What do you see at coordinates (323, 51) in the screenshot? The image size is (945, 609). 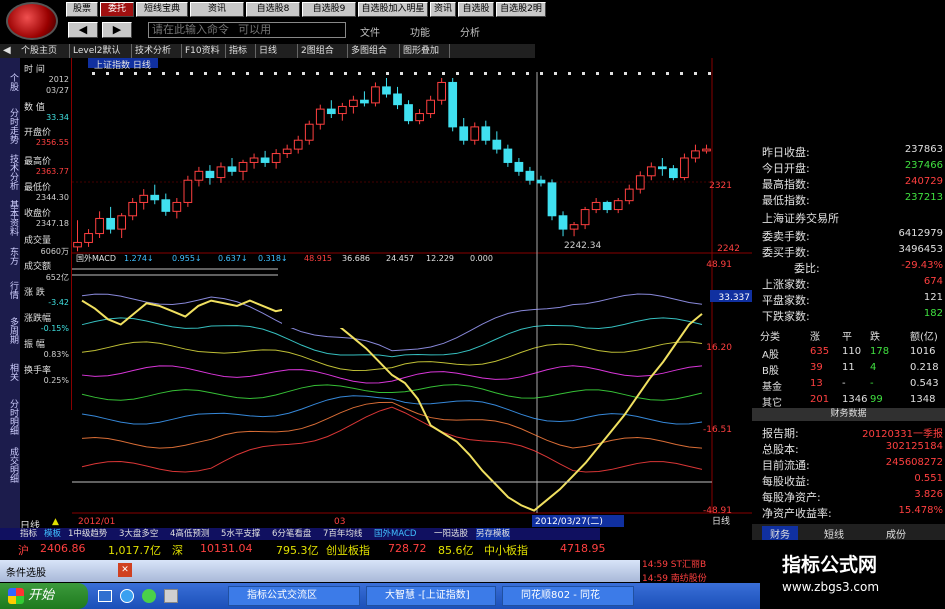 I see `tab-6: 2图组合` at bounding box center [323, 51].